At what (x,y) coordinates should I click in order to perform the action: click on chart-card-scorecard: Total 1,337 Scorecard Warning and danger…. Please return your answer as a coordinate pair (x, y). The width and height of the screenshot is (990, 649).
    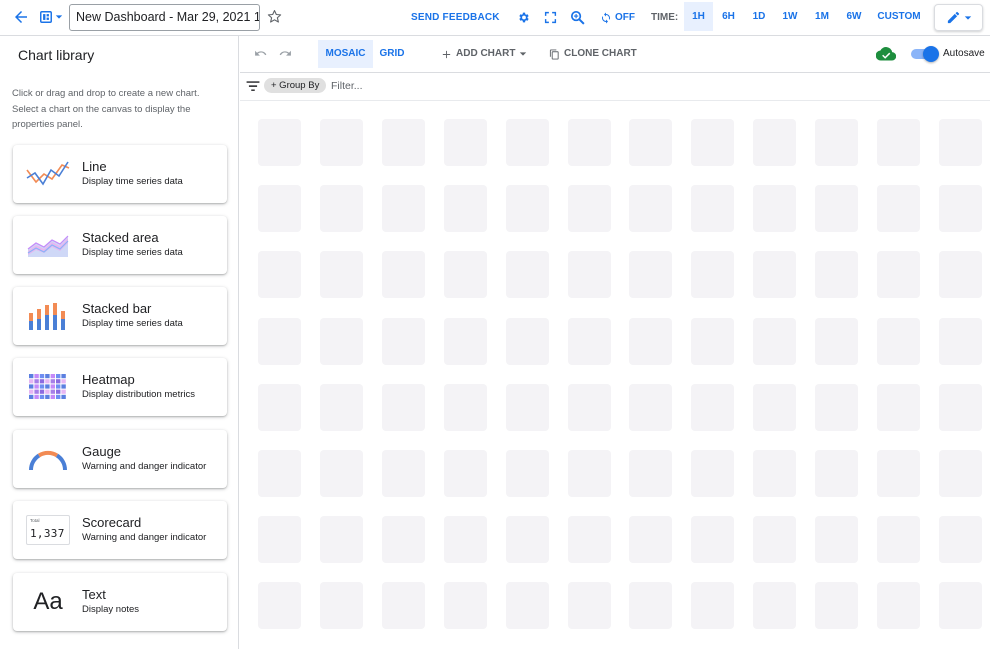
    Looking at the image, I should click on (120, 530).